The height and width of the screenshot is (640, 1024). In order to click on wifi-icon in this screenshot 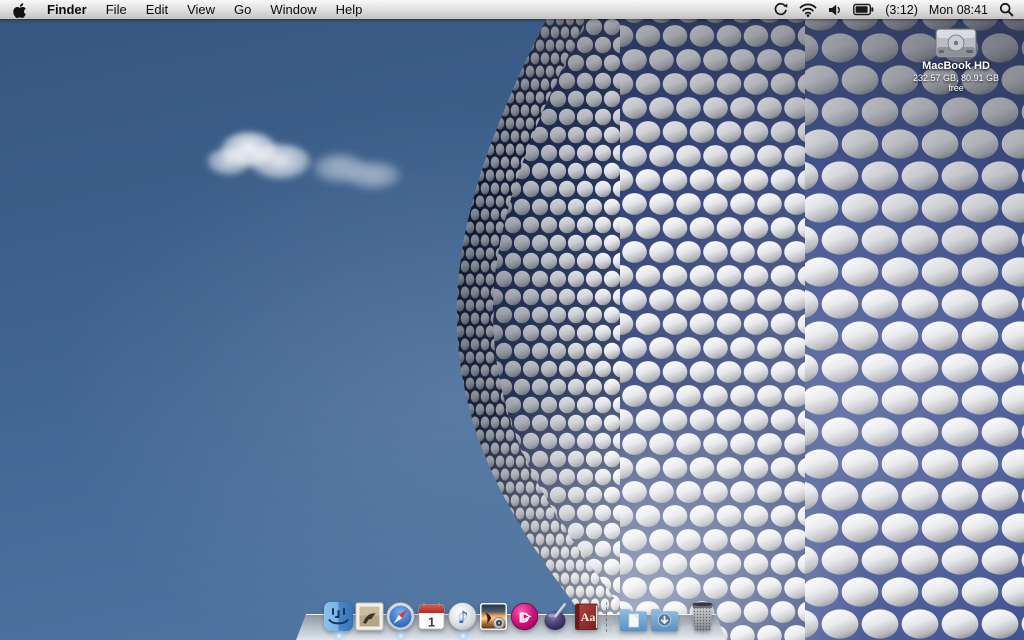, I will do `click(808, 10)`.